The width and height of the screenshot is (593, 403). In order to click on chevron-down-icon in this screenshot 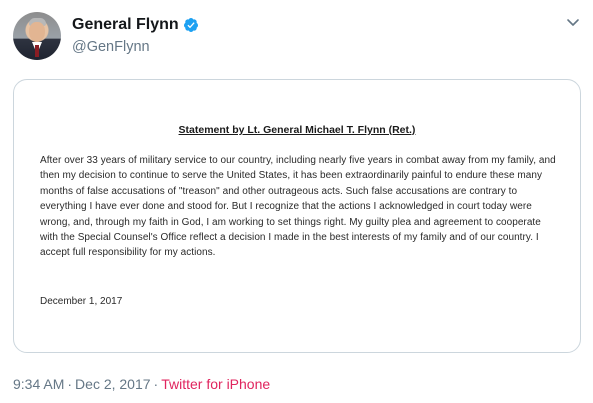, I will do `click(573, 22)`.